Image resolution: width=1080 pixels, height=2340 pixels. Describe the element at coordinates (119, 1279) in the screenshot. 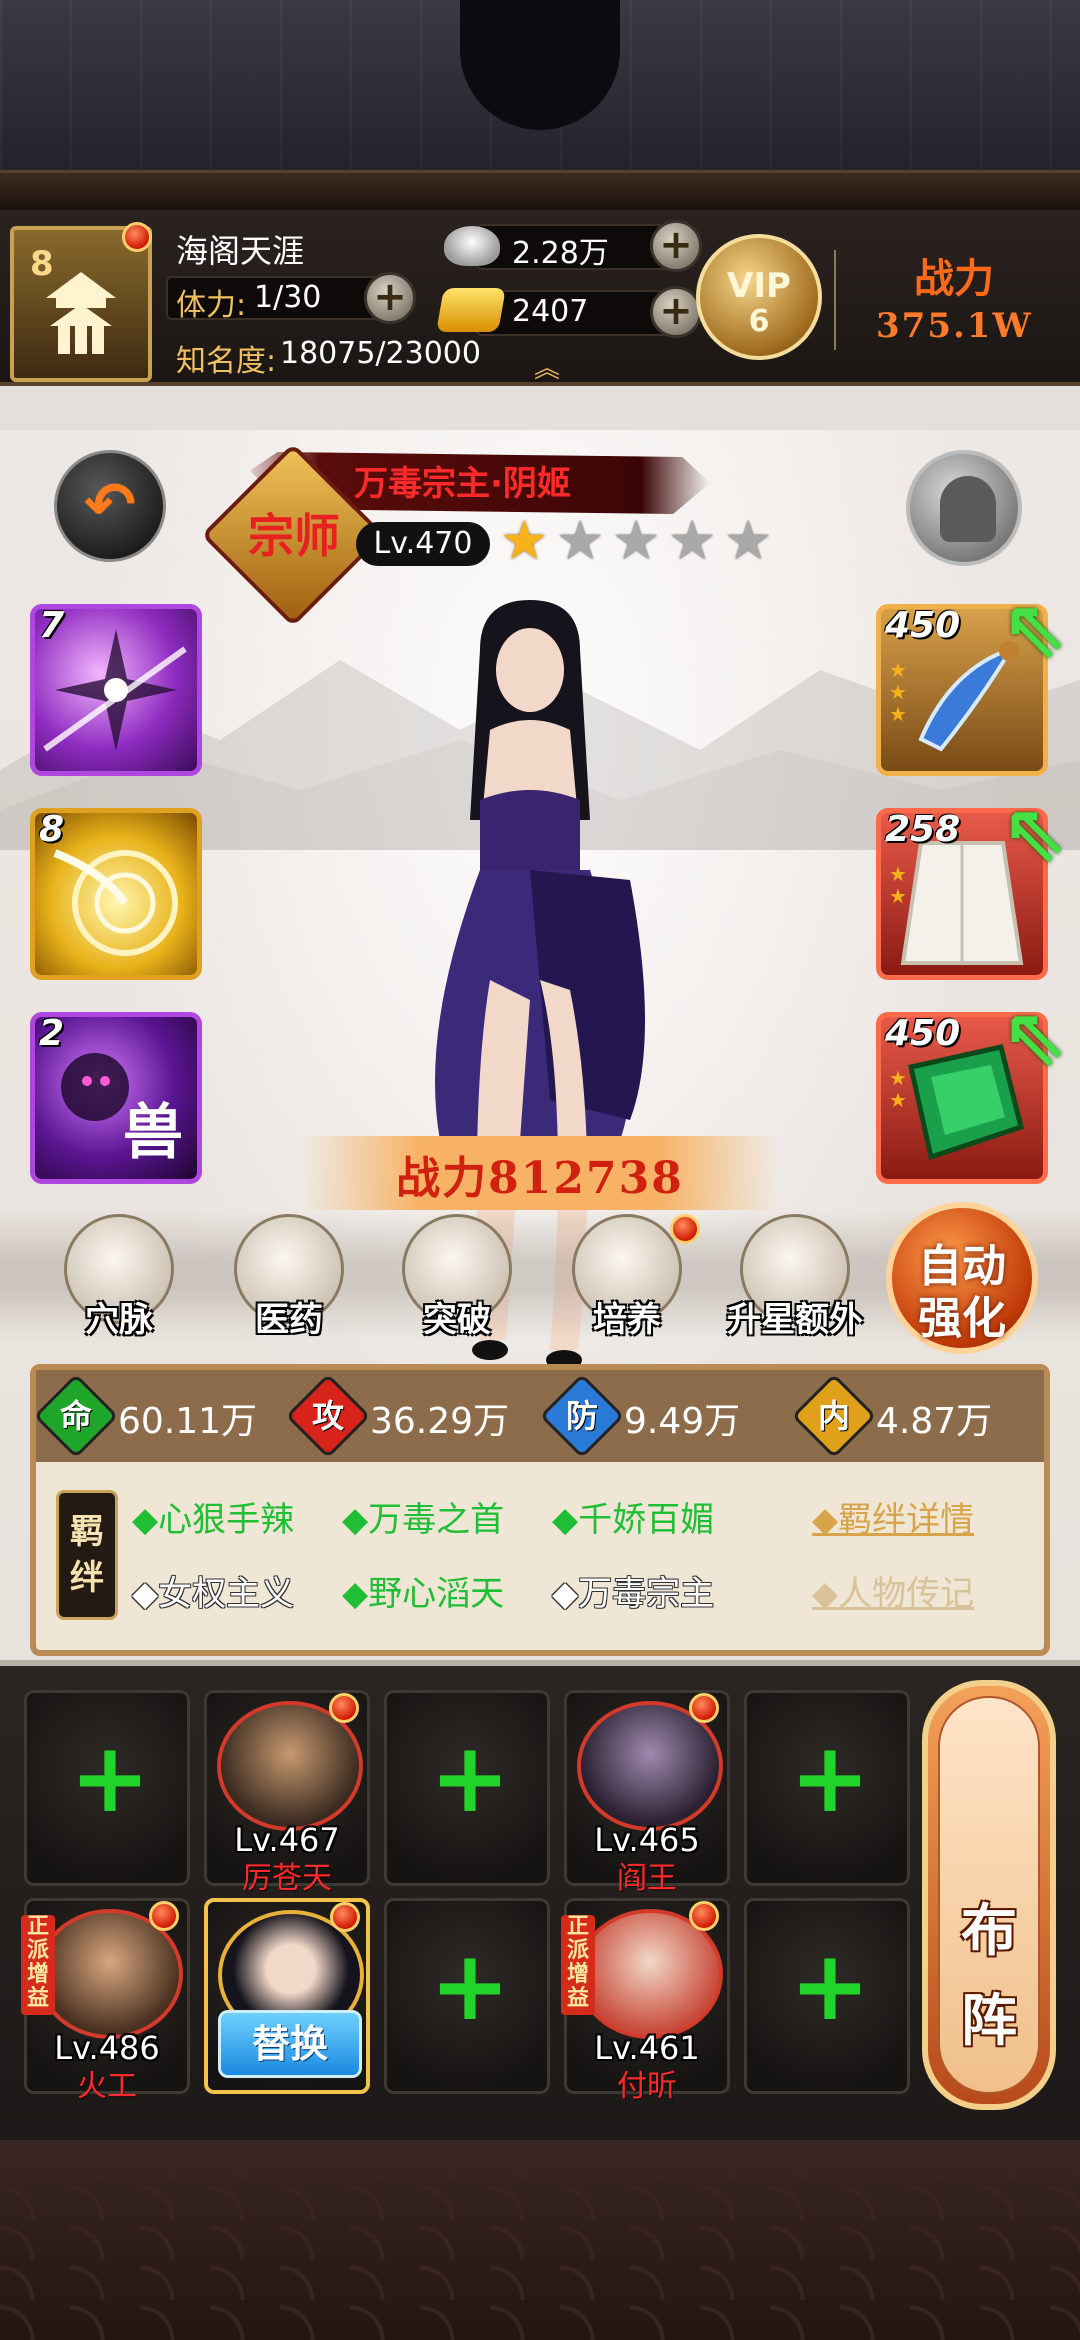

I see `meridian-button: 穴脉` at that location.